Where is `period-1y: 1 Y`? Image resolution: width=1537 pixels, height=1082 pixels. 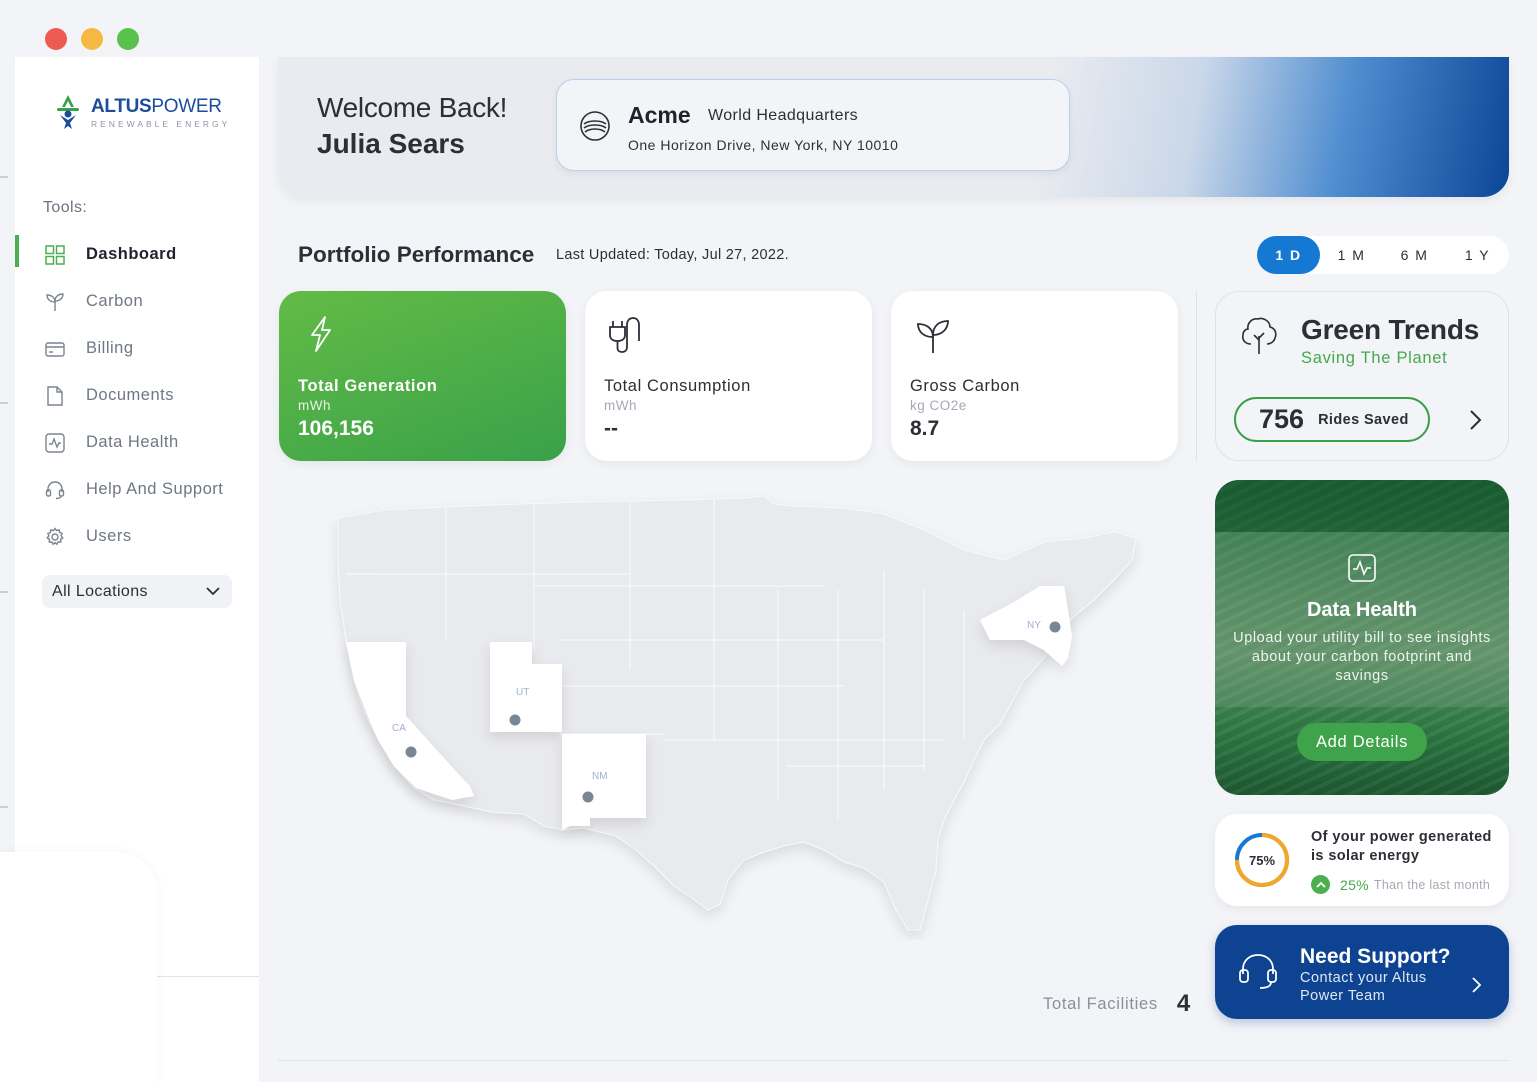 period-1y: 1 Y is located at coordinates (1477, 255).